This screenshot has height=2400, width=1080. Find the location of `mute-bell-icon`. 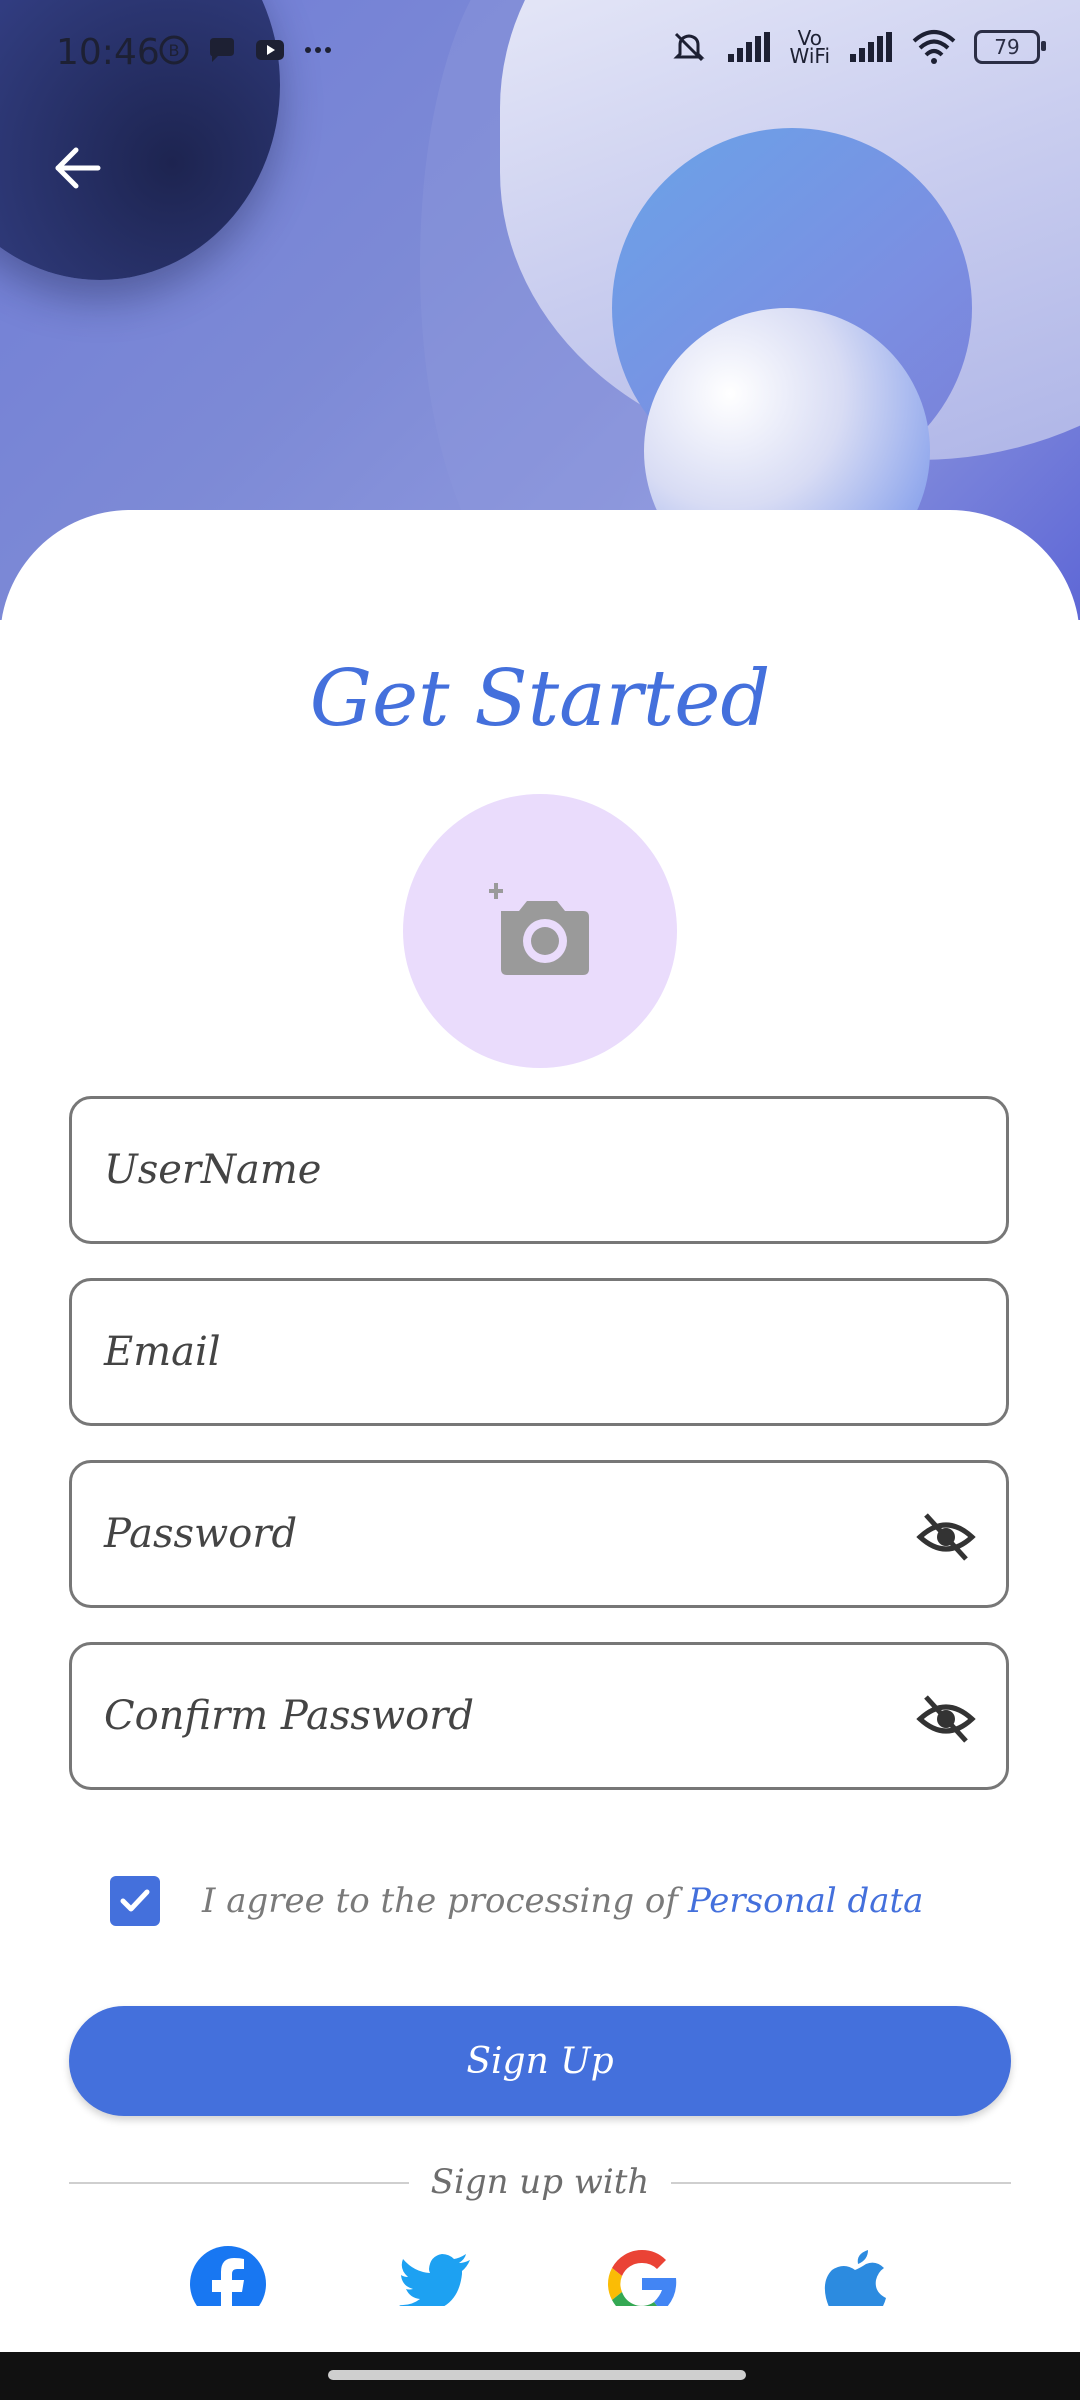

mute-bell-icon is located at coordinates (688, 47).